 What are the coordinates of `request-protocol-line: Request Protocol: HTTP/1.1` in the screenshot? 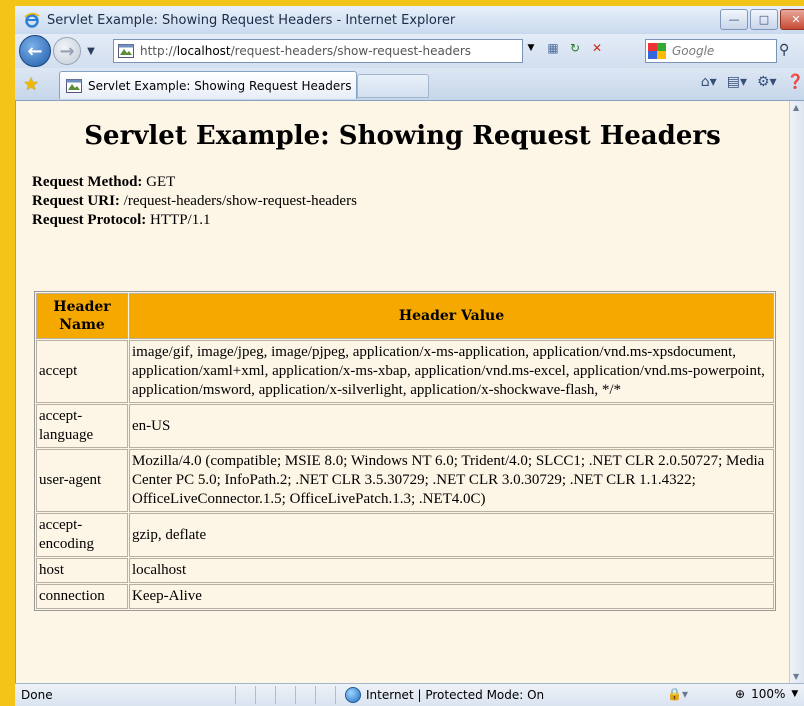 It's located at (121, 220).